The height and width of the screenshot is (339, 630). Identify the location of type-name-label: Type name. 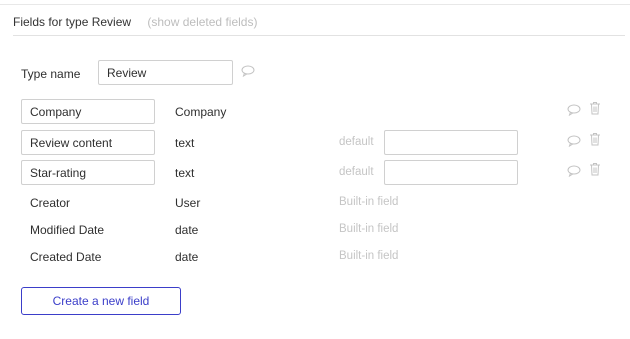
(51, 74).